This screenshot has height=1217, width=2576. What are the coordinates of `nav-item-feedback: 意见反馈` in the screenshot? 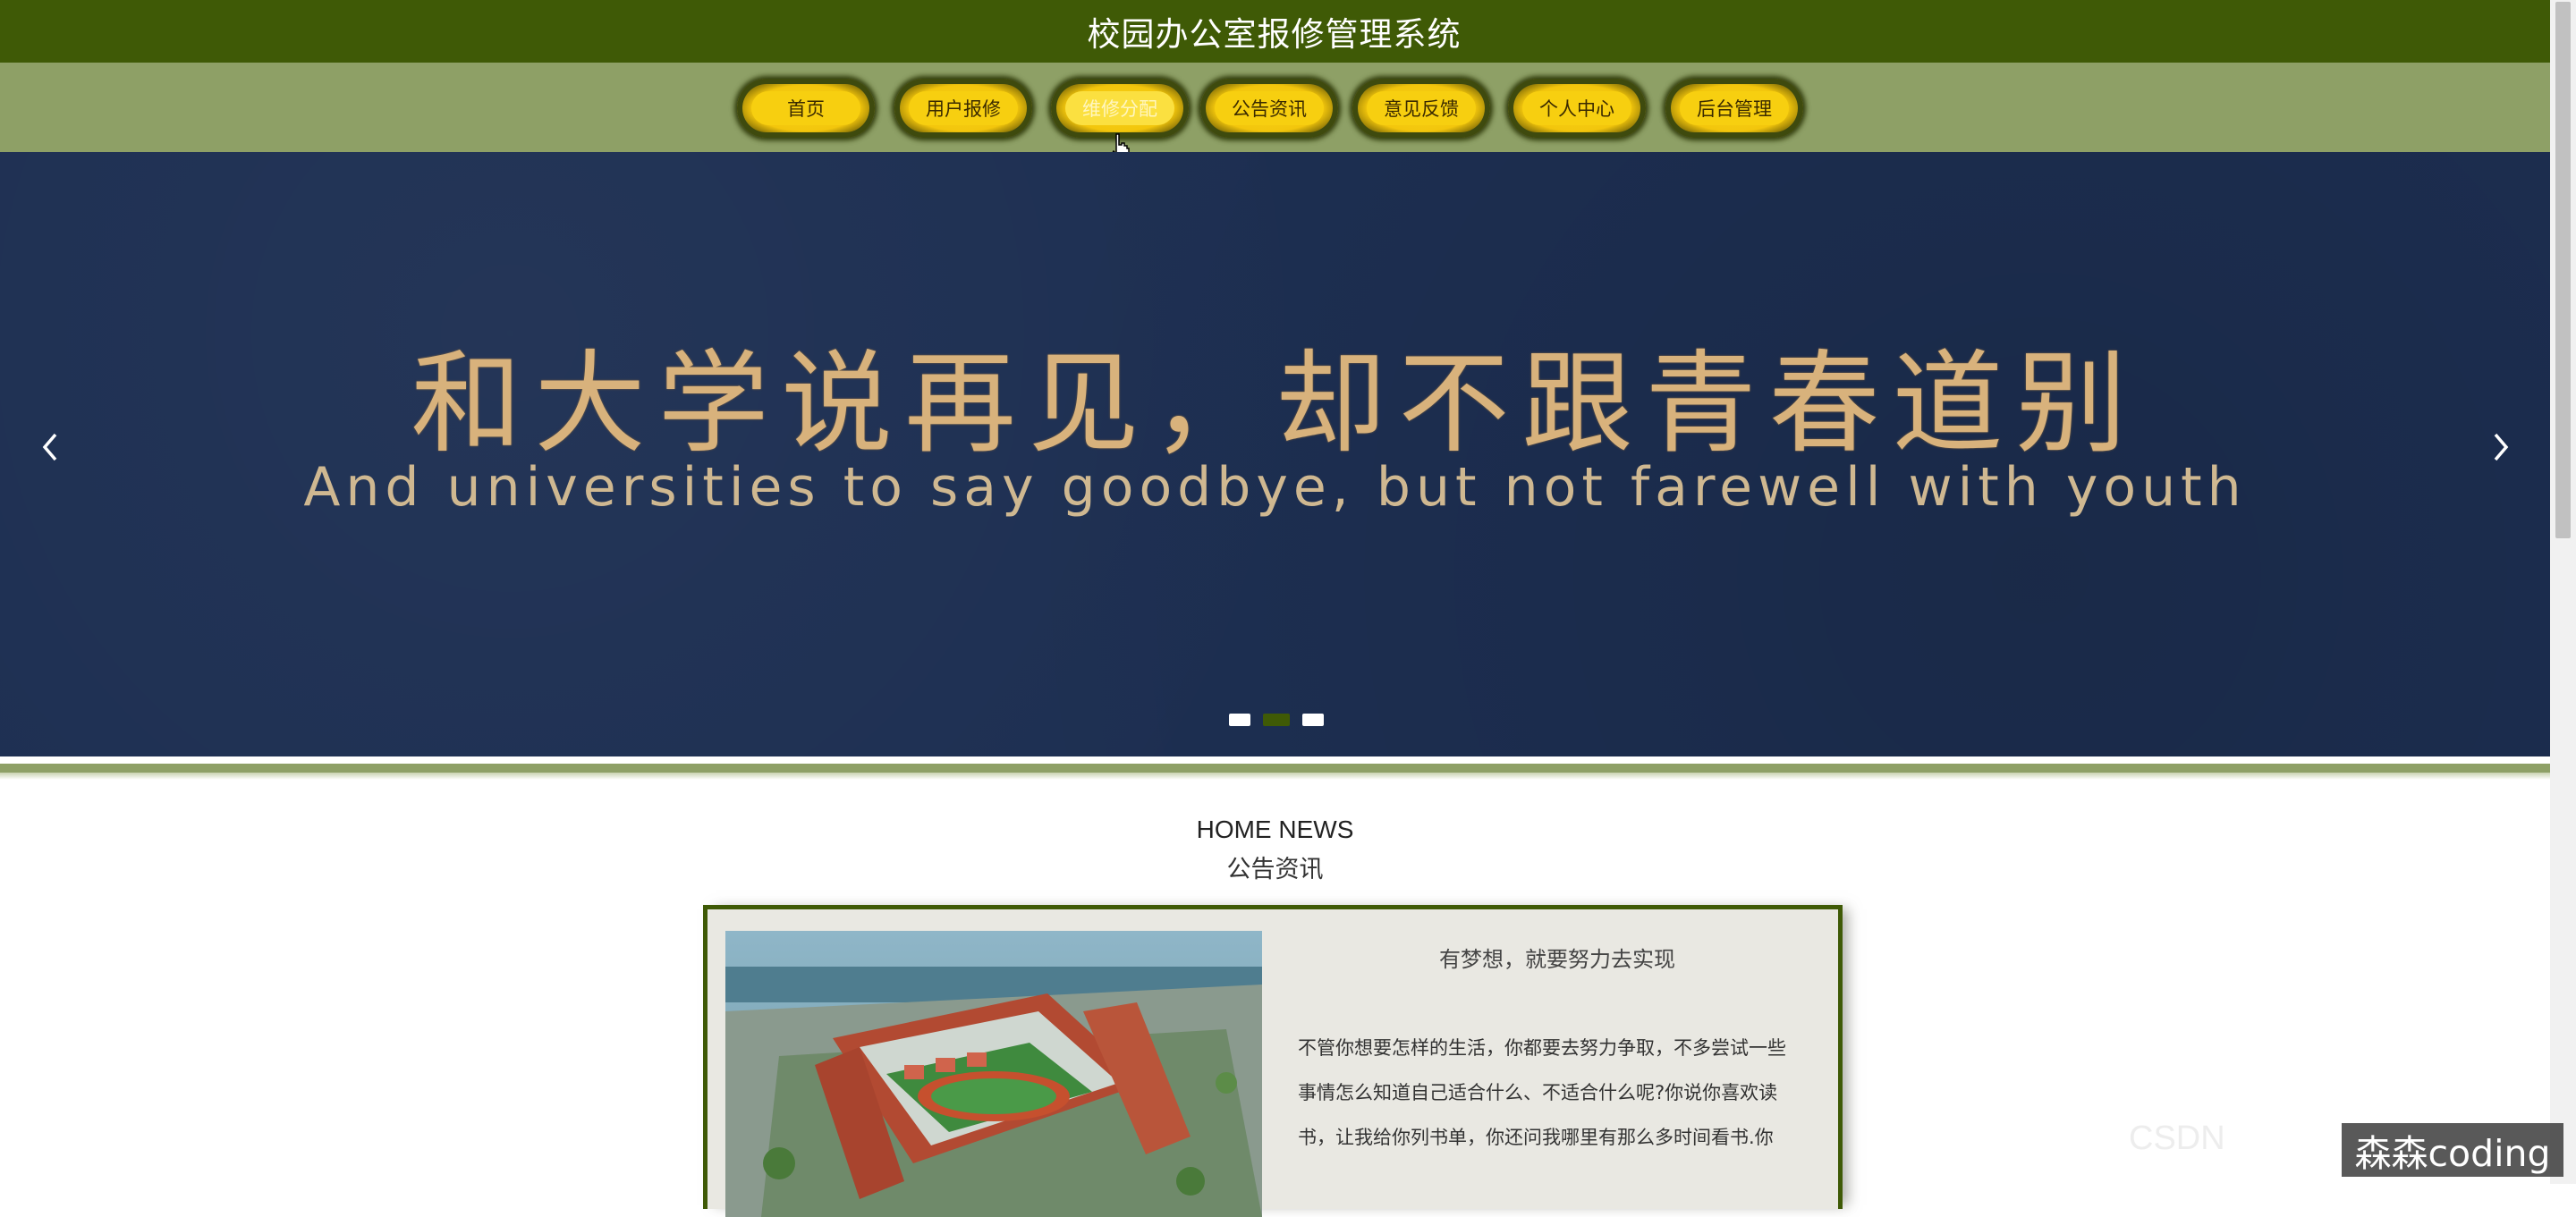 It's located at (1421, 108).